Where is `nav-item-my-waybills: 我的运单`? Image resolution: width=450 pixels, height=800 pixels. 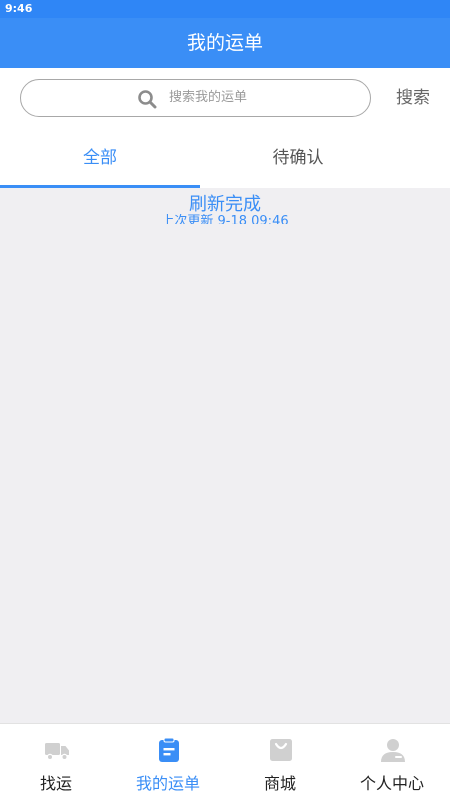
nav-item-my-waybills: 我的运单 is located at coordinates (168, 762).